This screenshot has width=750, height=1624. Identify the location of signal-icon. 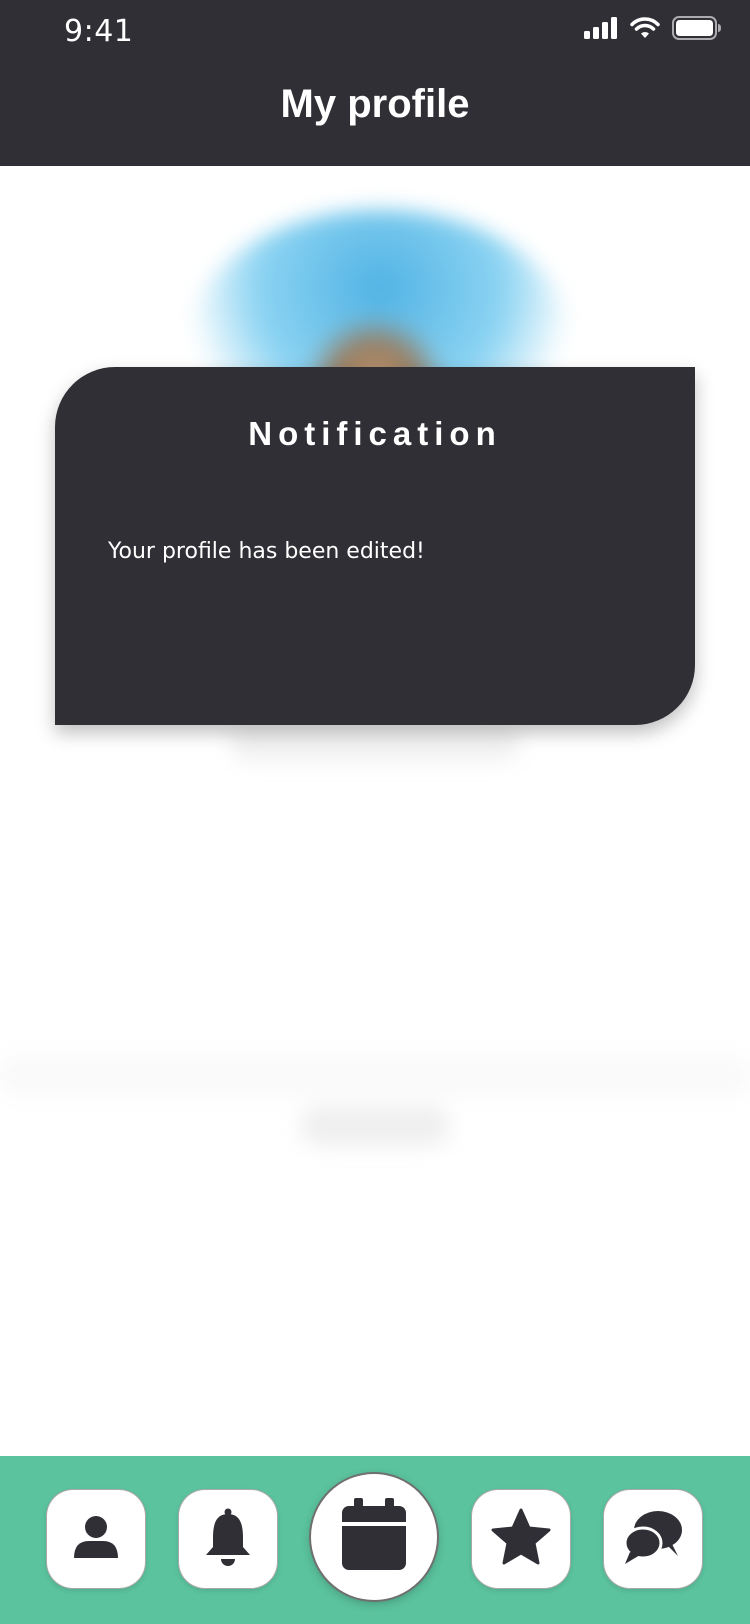
(601, 30).